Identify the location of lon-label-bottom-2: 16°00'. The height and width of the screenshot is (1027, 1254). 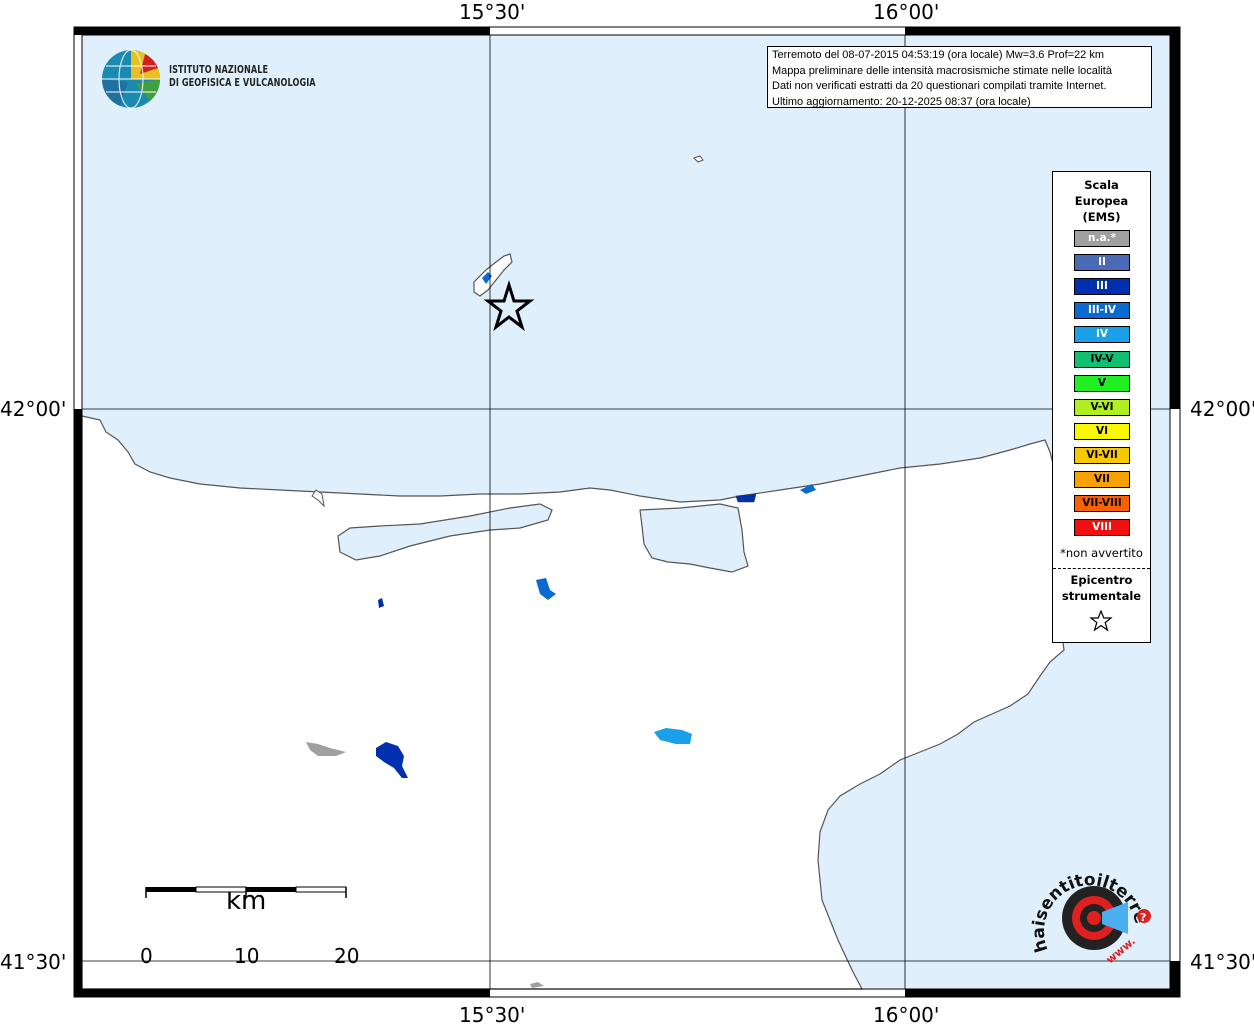
(906, 1015).